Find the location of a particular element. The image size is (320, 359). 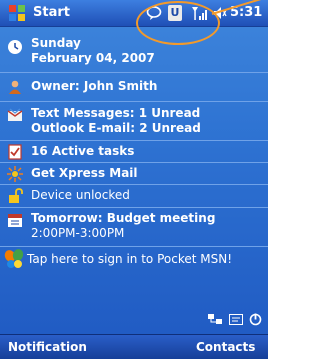

outlook-email-text: Outlook E-mail: 2 Unread is located at coordinates (116, 128).